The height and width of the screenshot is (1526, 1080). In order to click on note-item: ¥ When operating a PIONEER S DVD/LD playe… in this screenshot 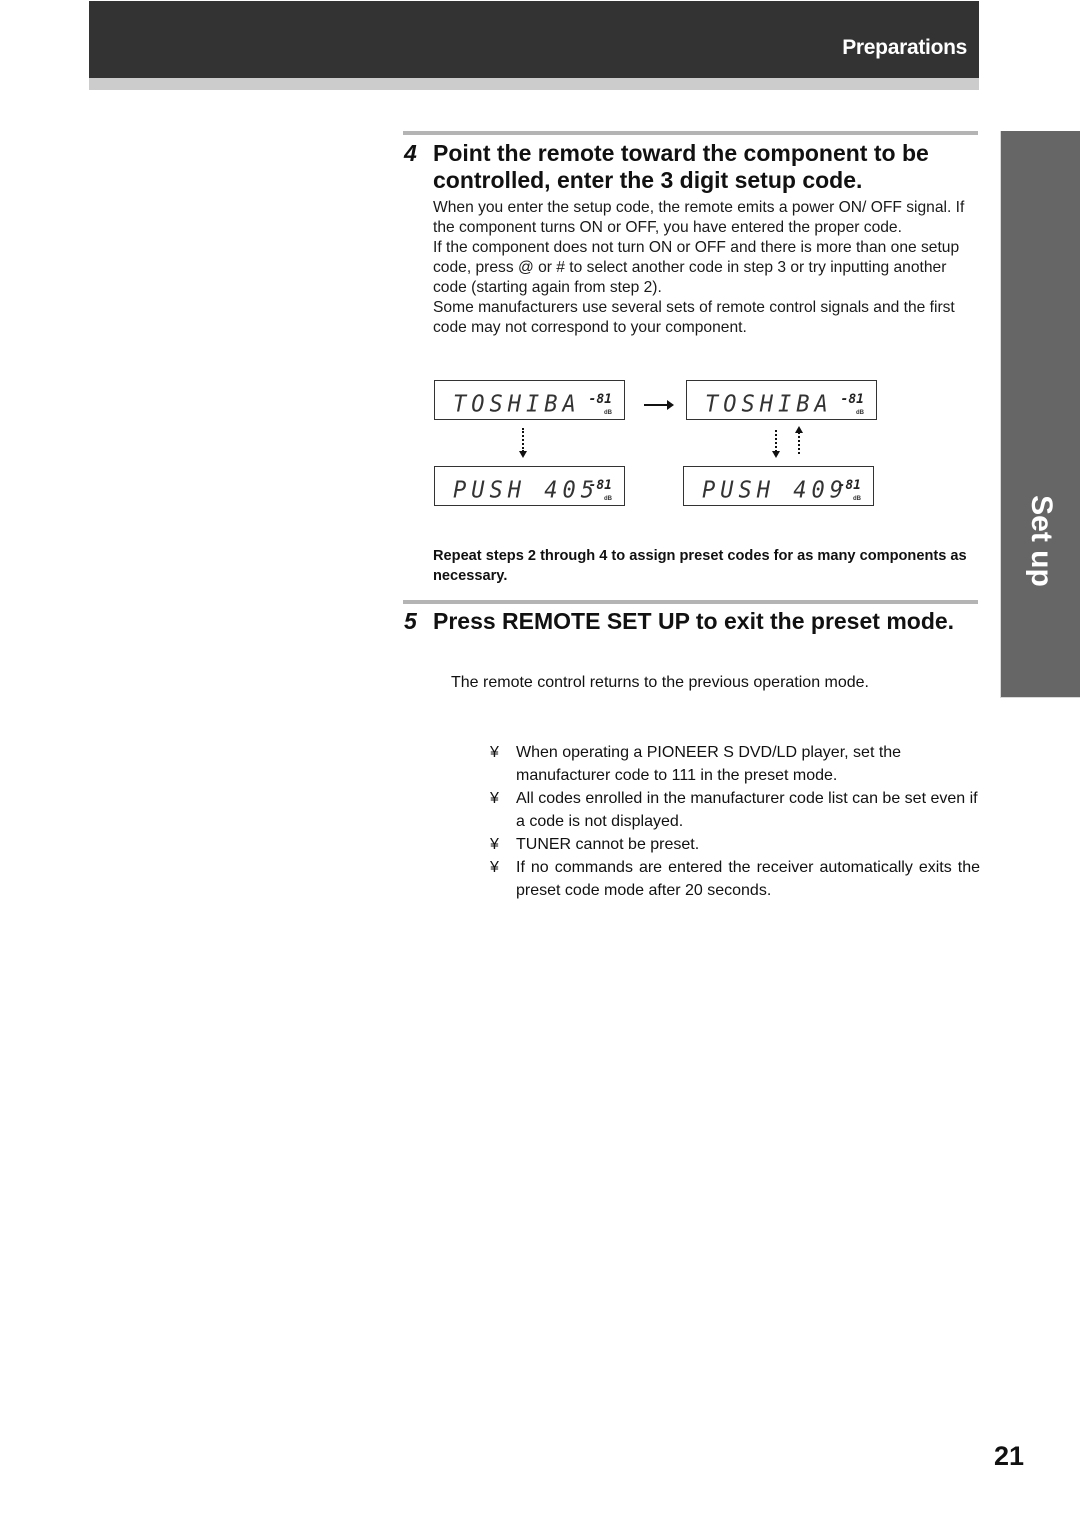, I will do `click(735, 764)`.